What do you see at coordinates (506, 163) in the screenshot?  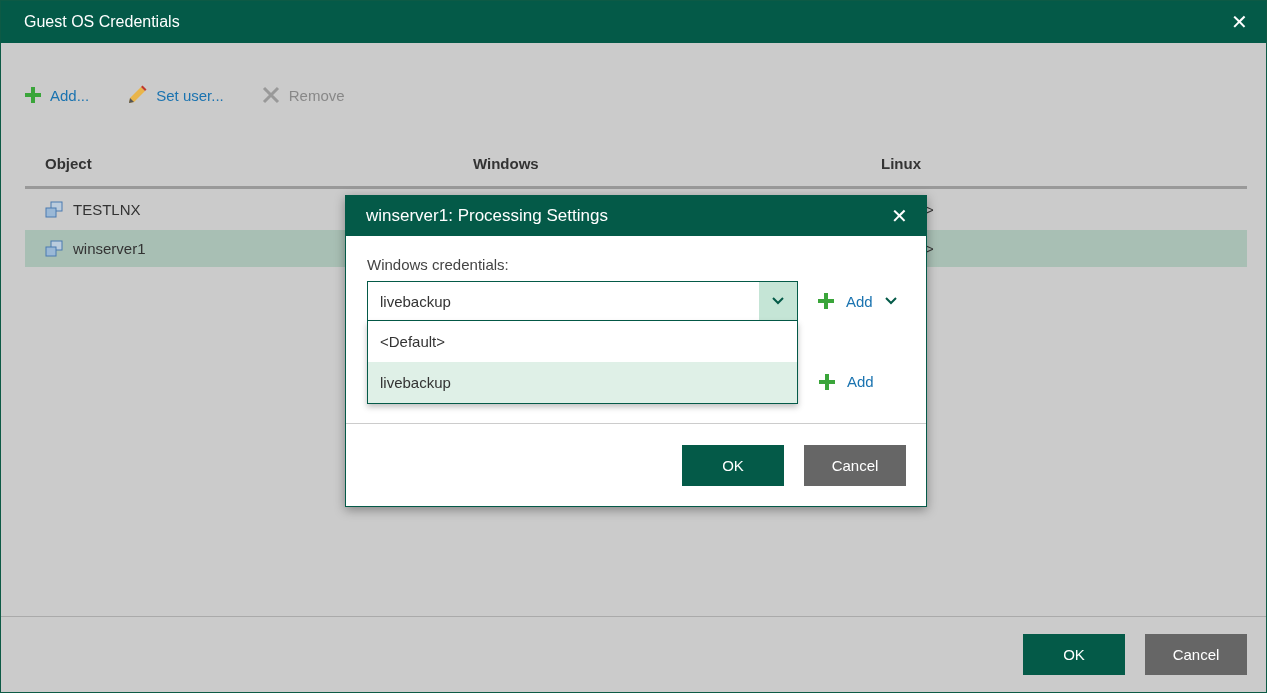 I see `column-header: Windows` at bounding box center [506, 163].